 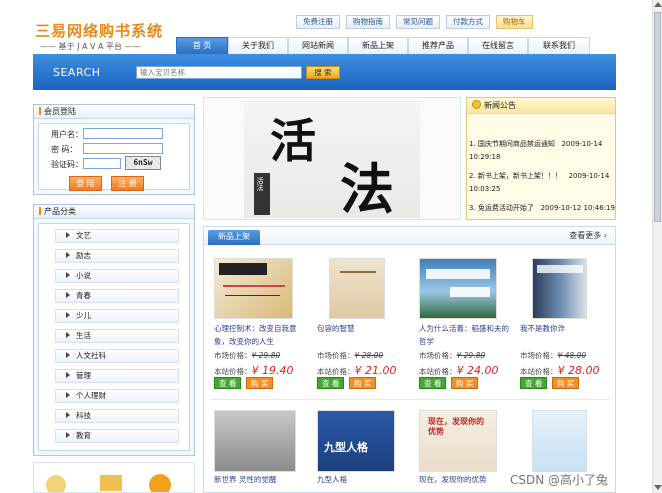 What do you see at coordinates (254, 370) in the screenshot?
I see `site-price: 本站价格：¥ 19.40` at bounding box center [254, 370].